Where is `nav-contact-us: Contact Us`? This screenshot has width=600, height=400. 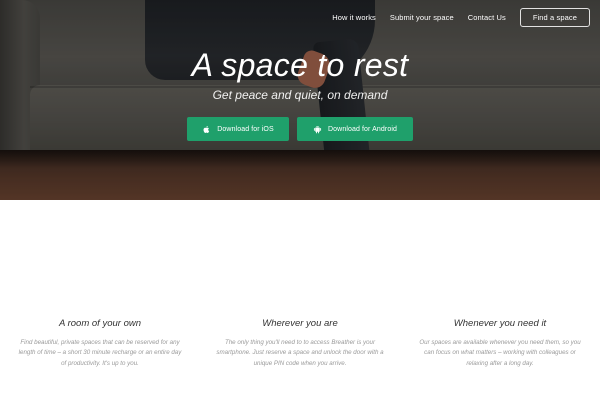 nav-contact-us: Contact Us is located at coordinates (487, 17).